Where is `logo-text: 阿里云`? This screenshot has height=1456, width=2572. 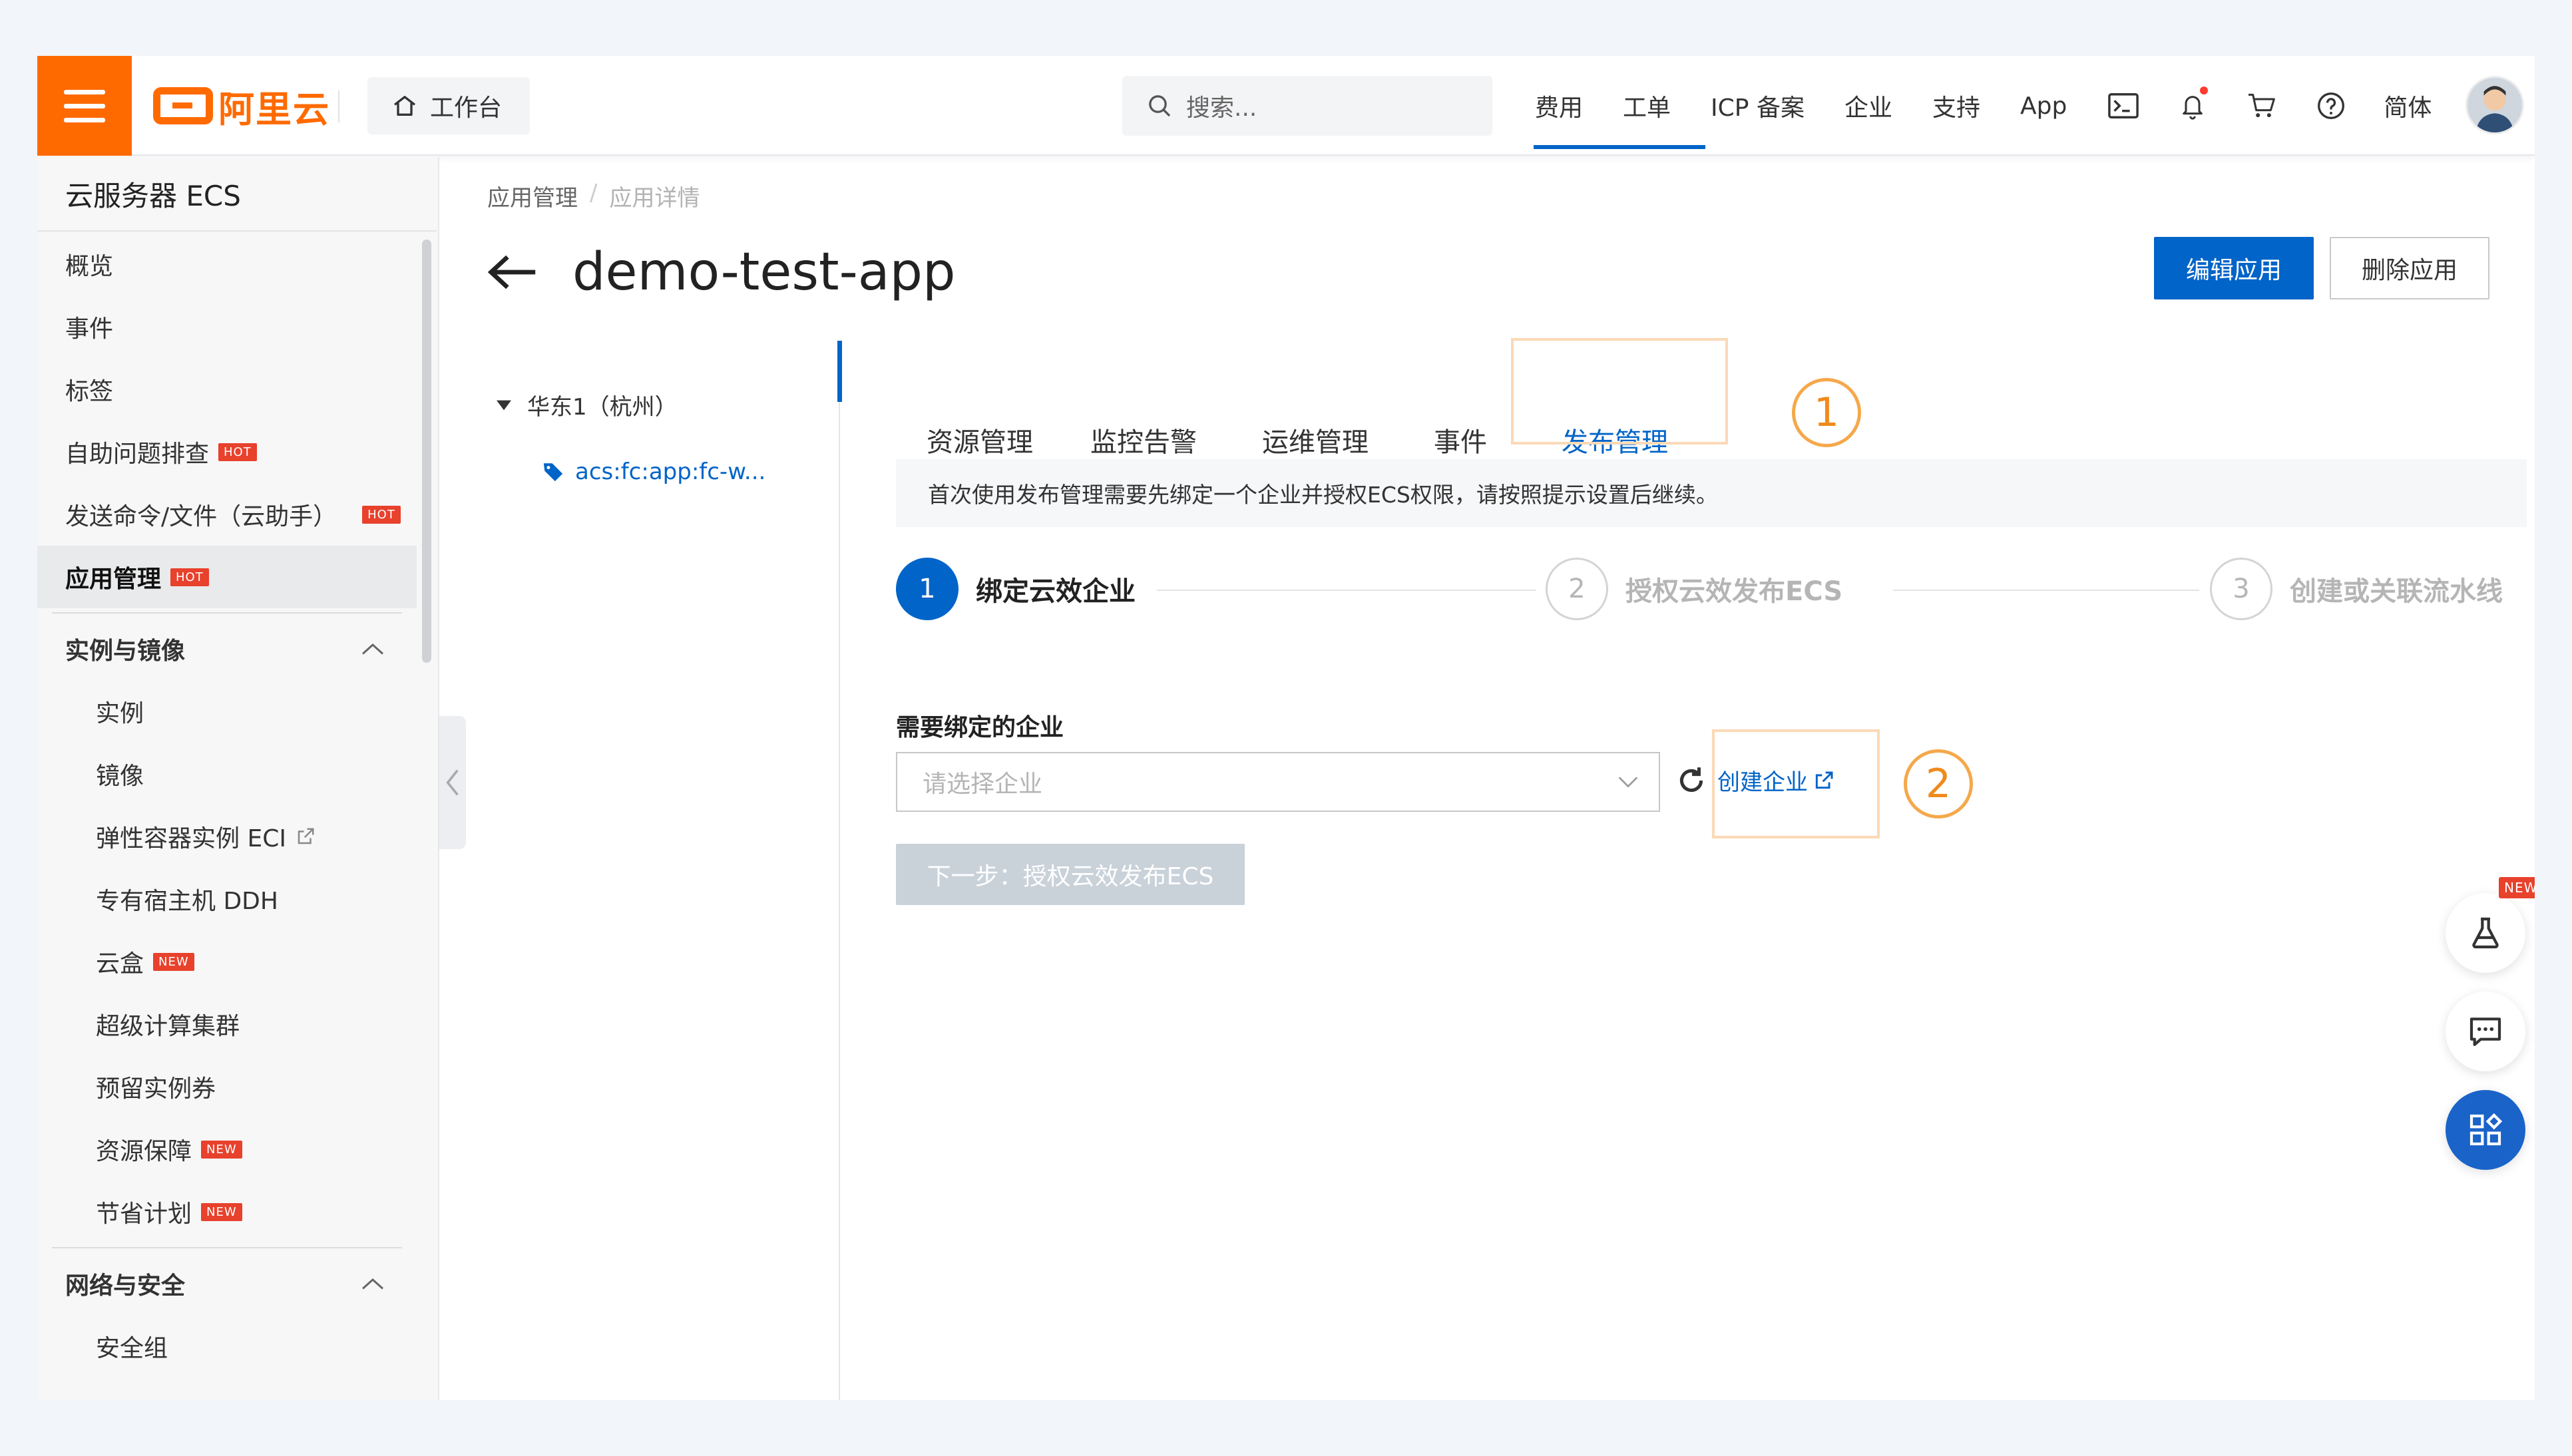 logo-text: 阿里云 is located at coordinates (274, 109).